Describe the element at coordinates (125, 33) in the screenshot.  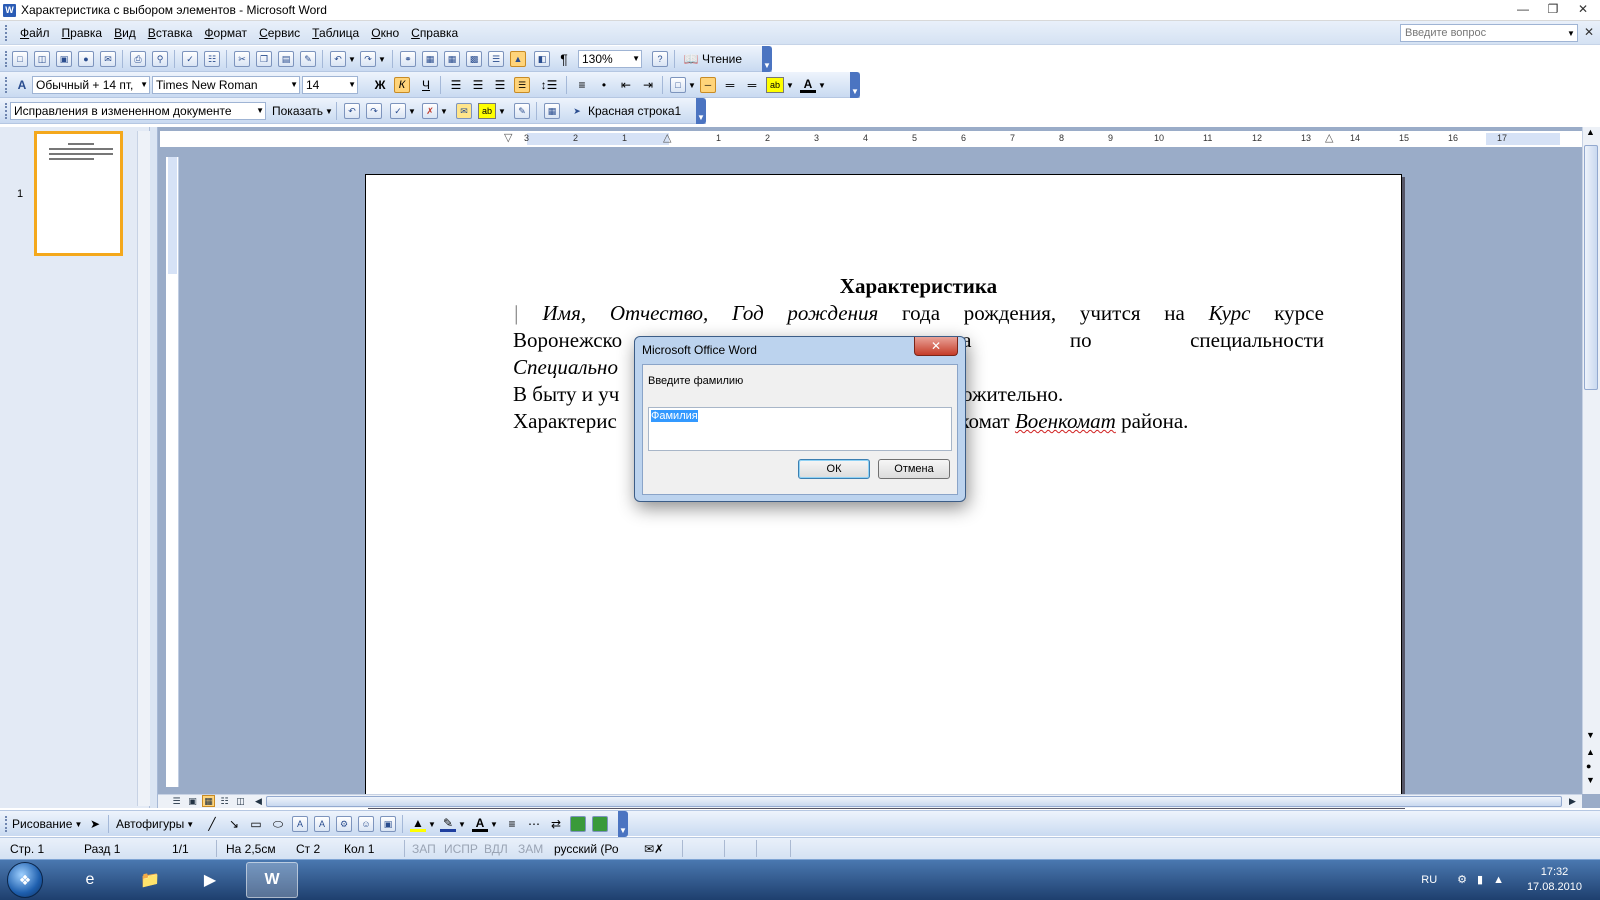
I see `menu-view: Вид` at that location.